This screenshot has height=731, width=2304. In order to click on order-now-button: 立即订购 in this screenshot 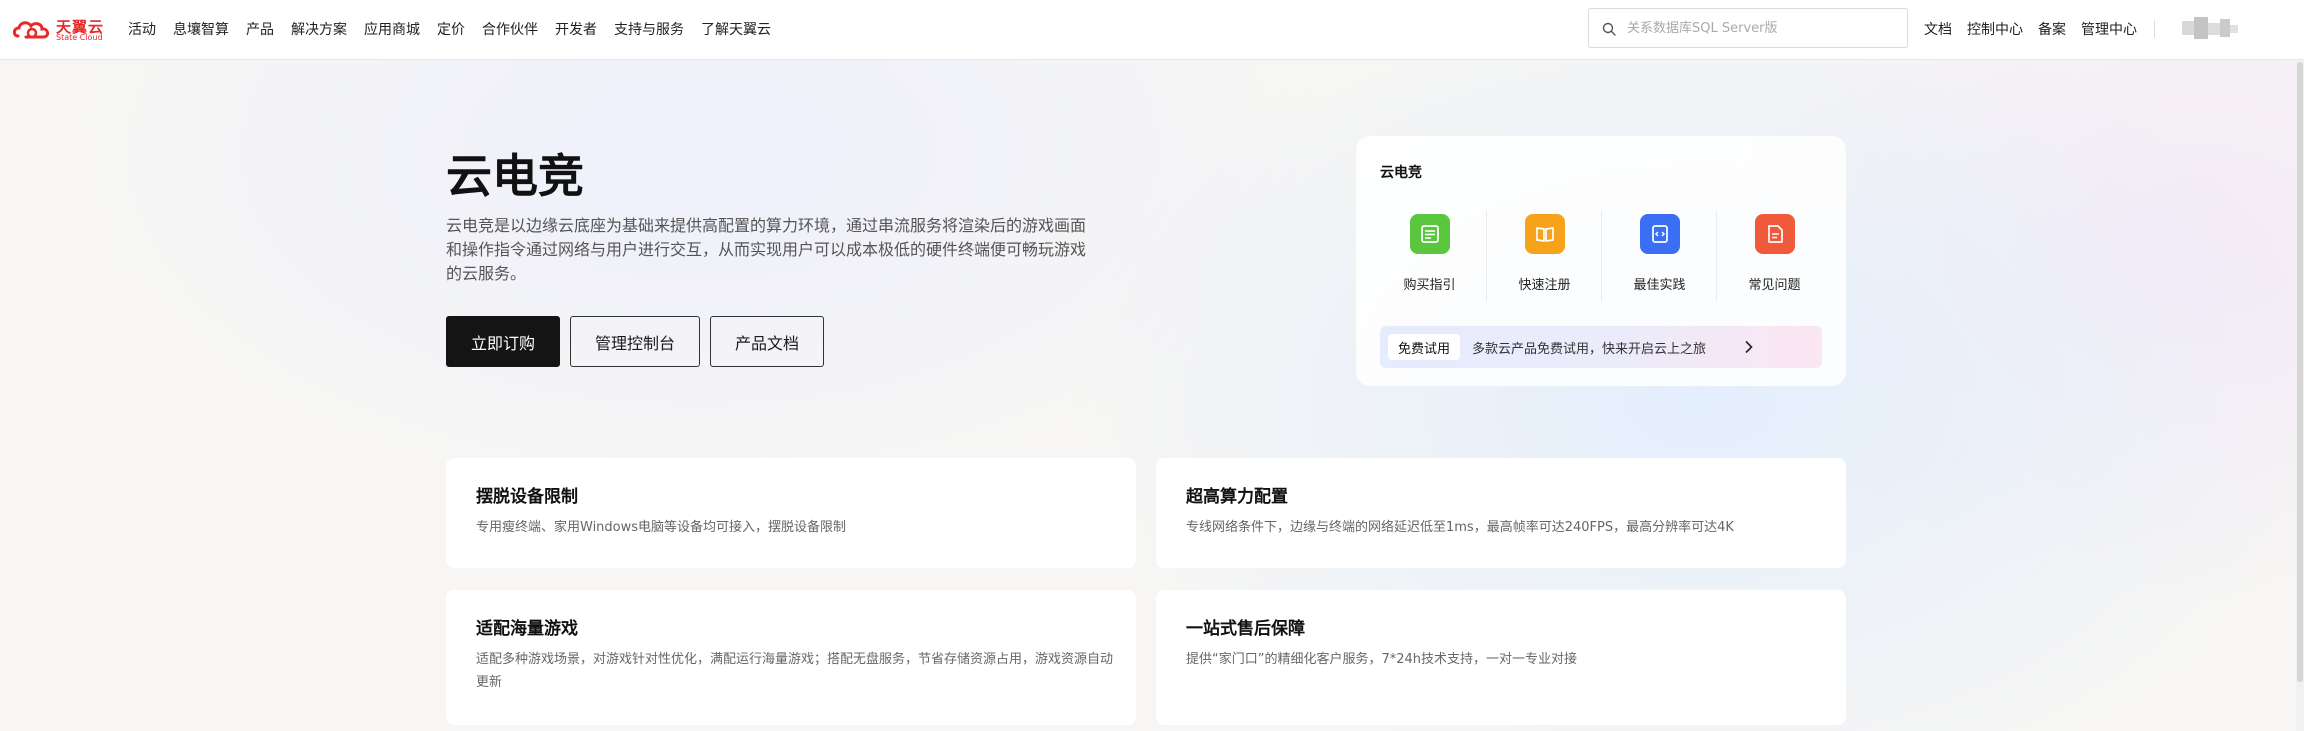, I will do `click(503, 341)`.